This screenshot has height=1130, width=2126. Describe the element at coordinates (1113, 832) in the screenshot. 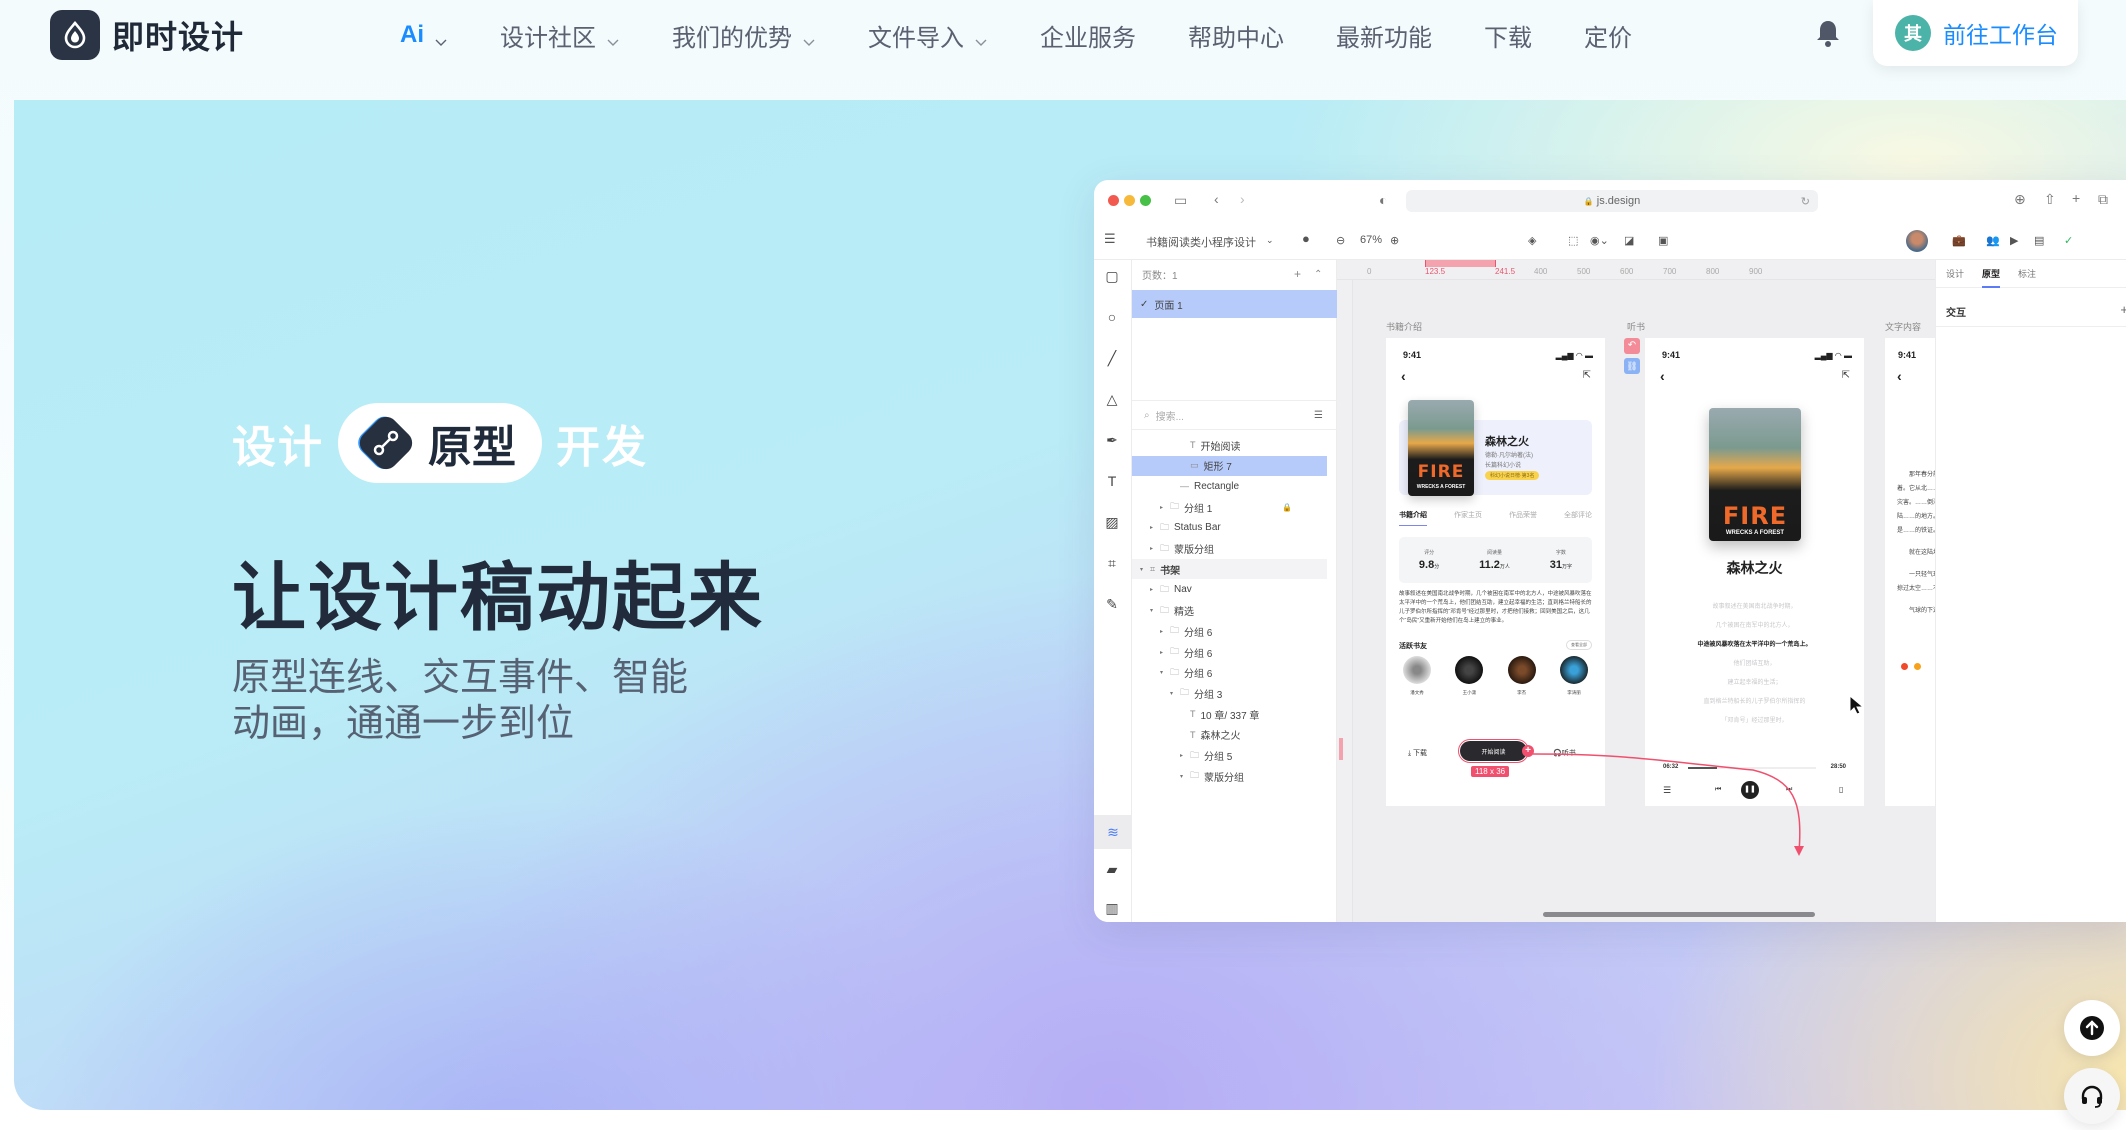

I see `layers-panel-icon: ≋` at that location.